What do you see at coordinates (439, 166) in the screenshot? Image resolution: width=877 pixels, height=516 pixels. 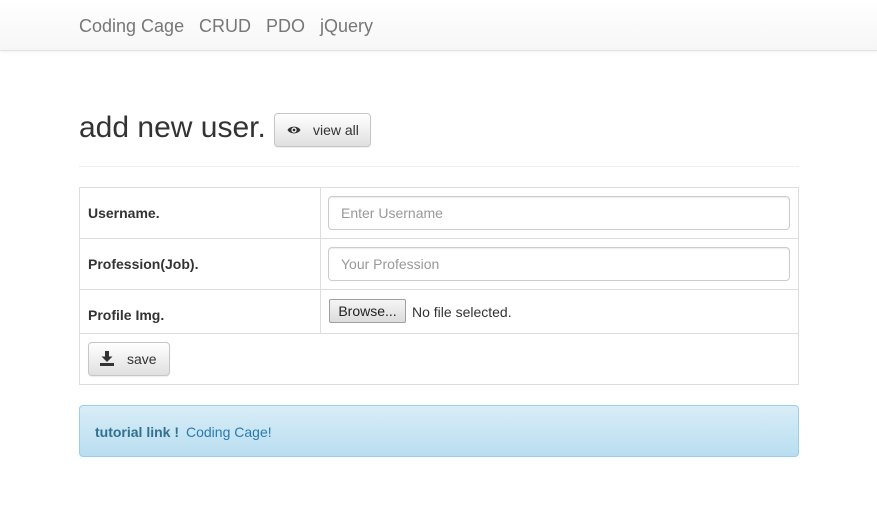 I see `title-divider` at bounding box center [439, 166].